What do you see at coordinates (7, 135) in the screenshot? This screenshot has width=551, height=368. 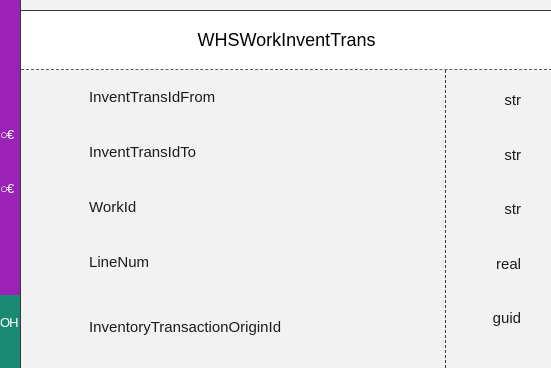 I see `relation-connector-1: ○€` at bounding box center [7, 135].